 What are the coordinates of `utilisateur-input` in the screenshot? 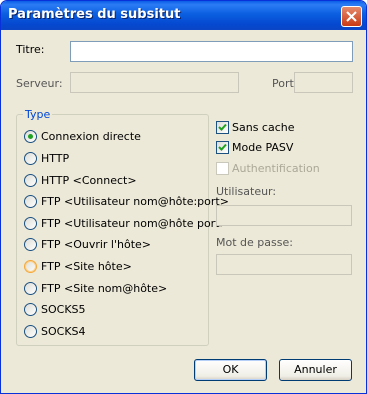 It's located at (284, 215).